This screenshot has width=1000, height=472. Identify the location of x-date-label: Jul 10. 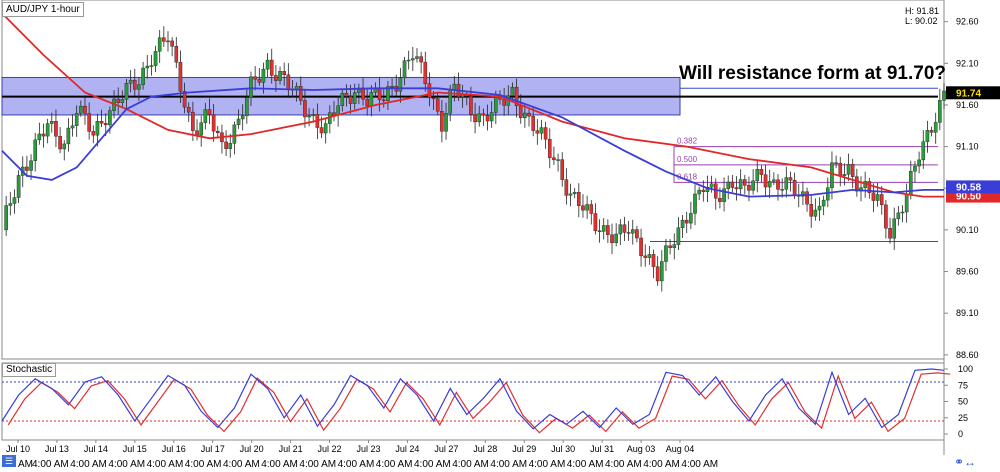
(18, 449).